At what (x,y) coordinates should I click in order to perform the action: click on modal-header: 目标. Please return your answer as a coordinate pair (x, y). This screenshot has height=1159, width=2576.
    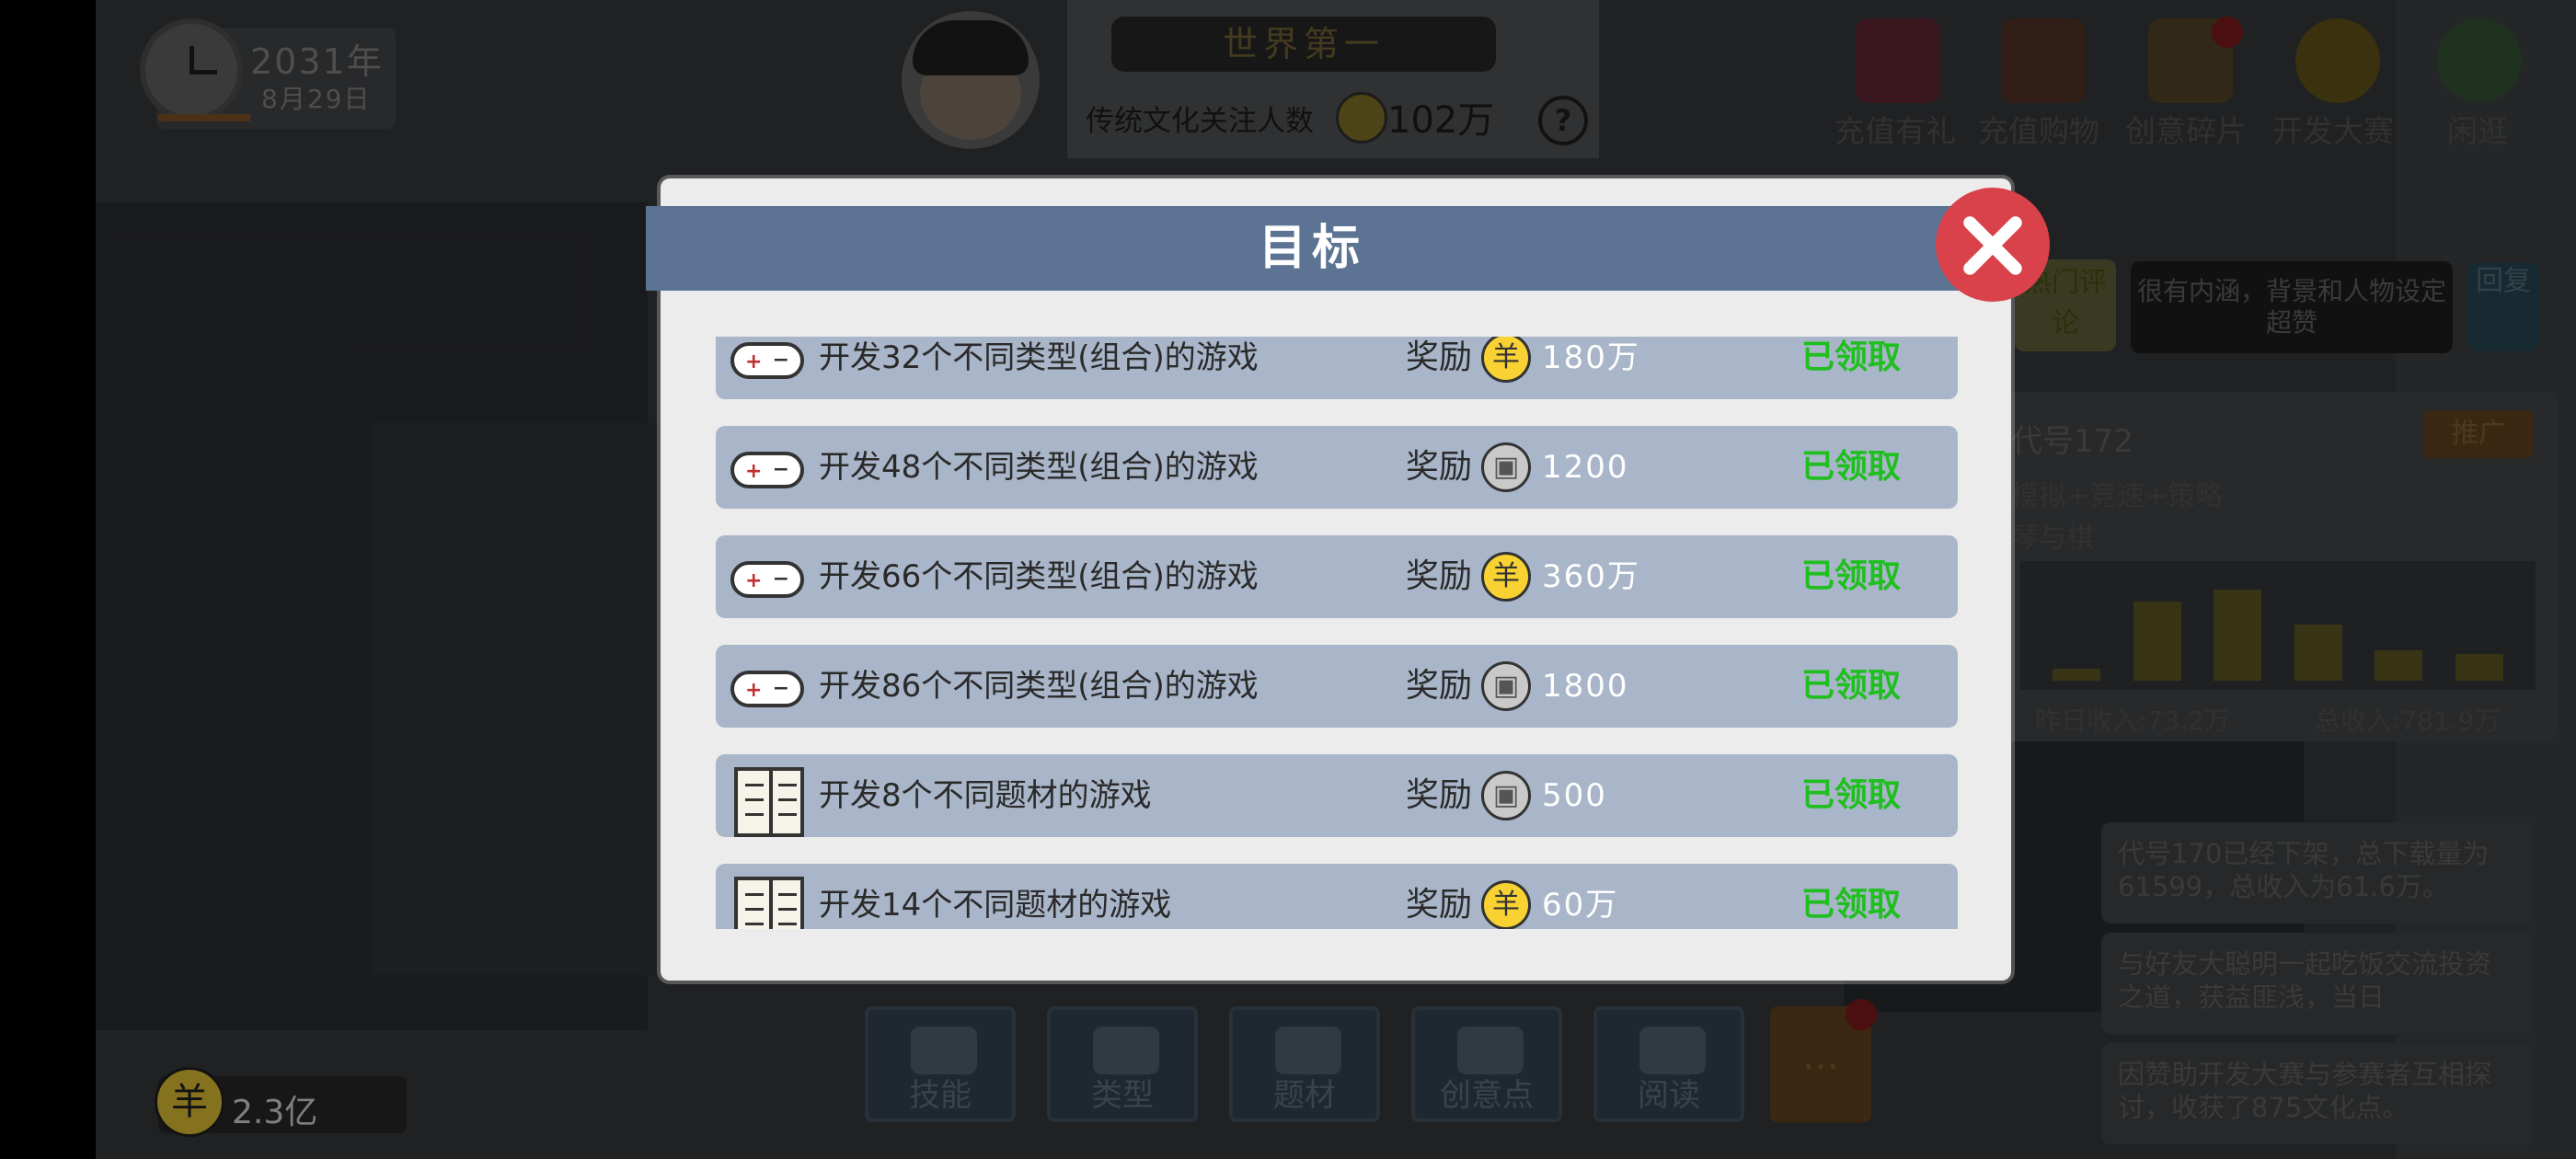
    Looking at the image, I should click on (1312, 248).